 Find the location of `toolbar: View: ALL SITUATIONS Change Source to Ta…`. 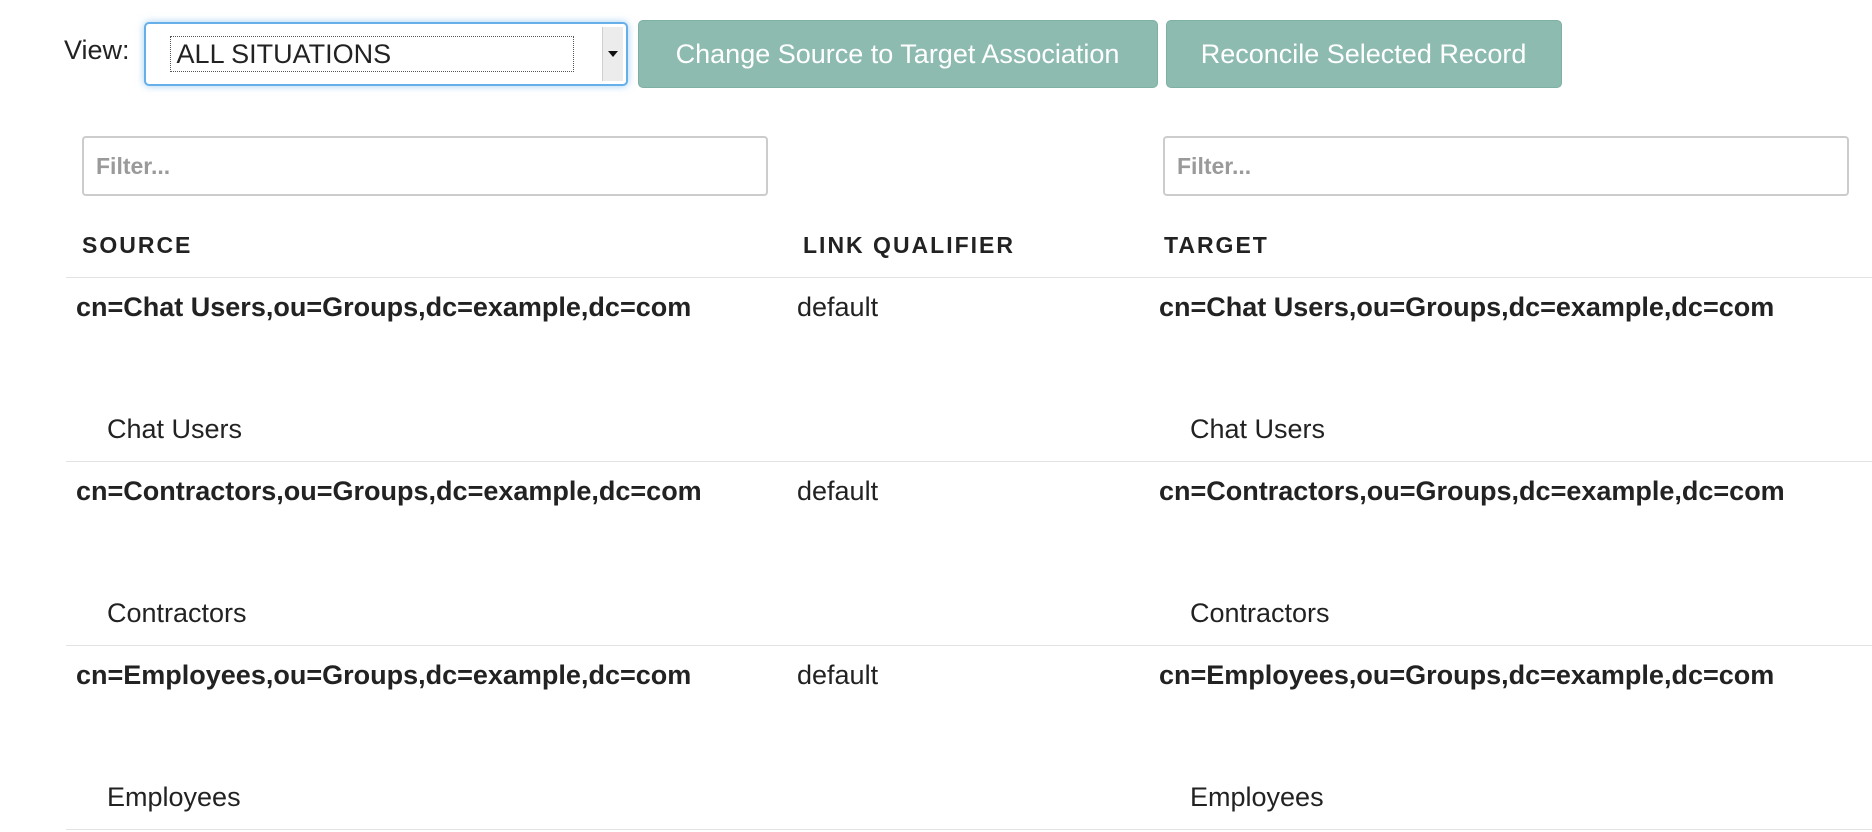

toolbar: View: ALL SITUATIONS Change Source to Ta… is located at coordinates (817, 54).